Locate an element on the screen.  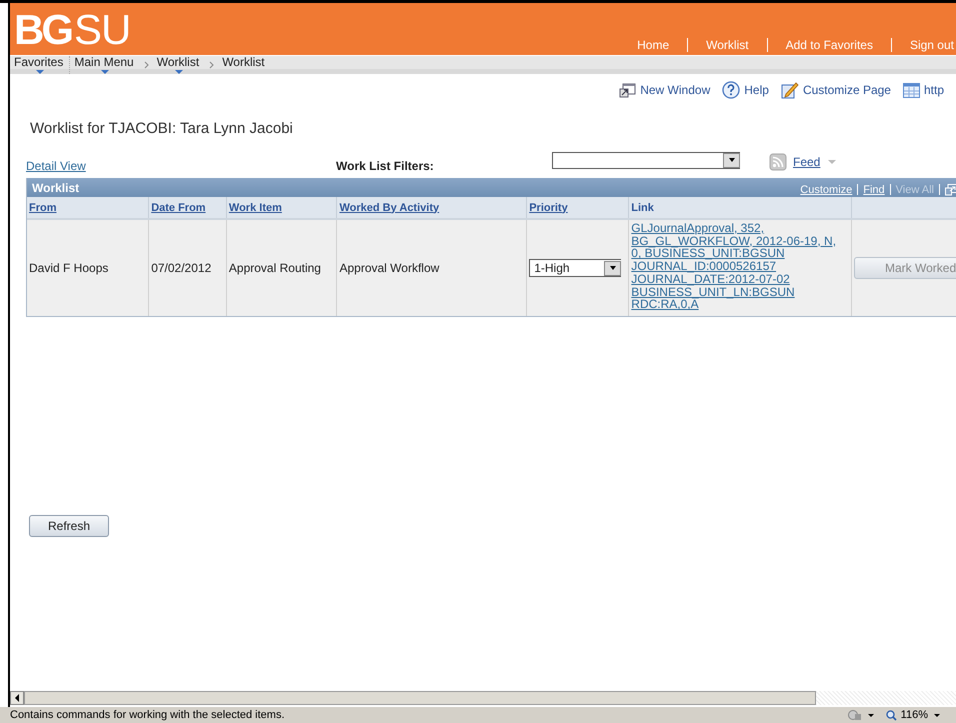
zoom-level: 116% is located at coordinates (914, 715).